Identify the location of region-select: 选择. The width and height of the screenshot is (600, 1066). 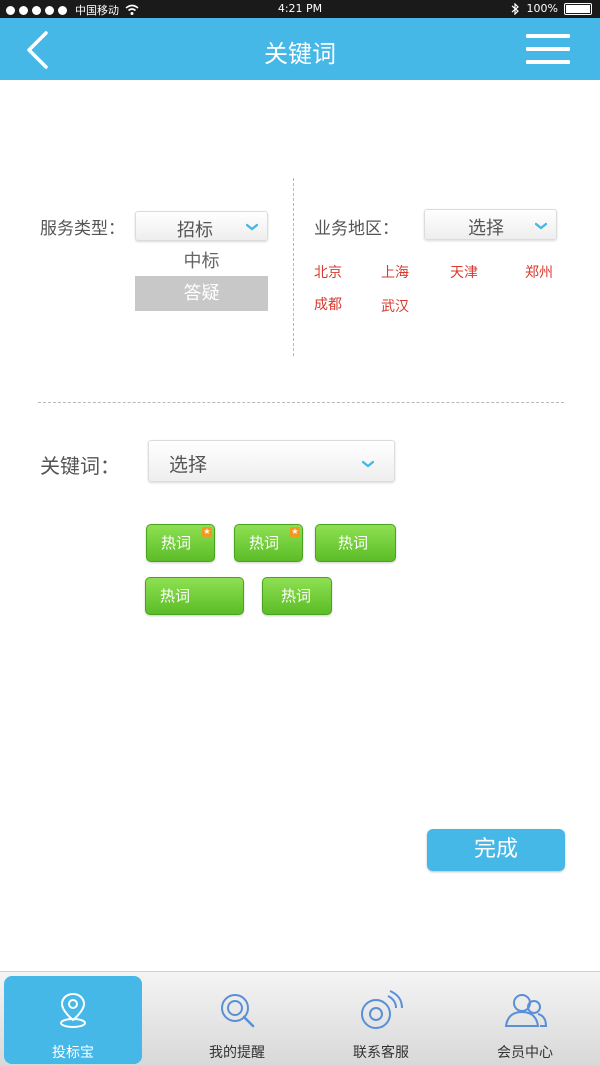
(490, 224).